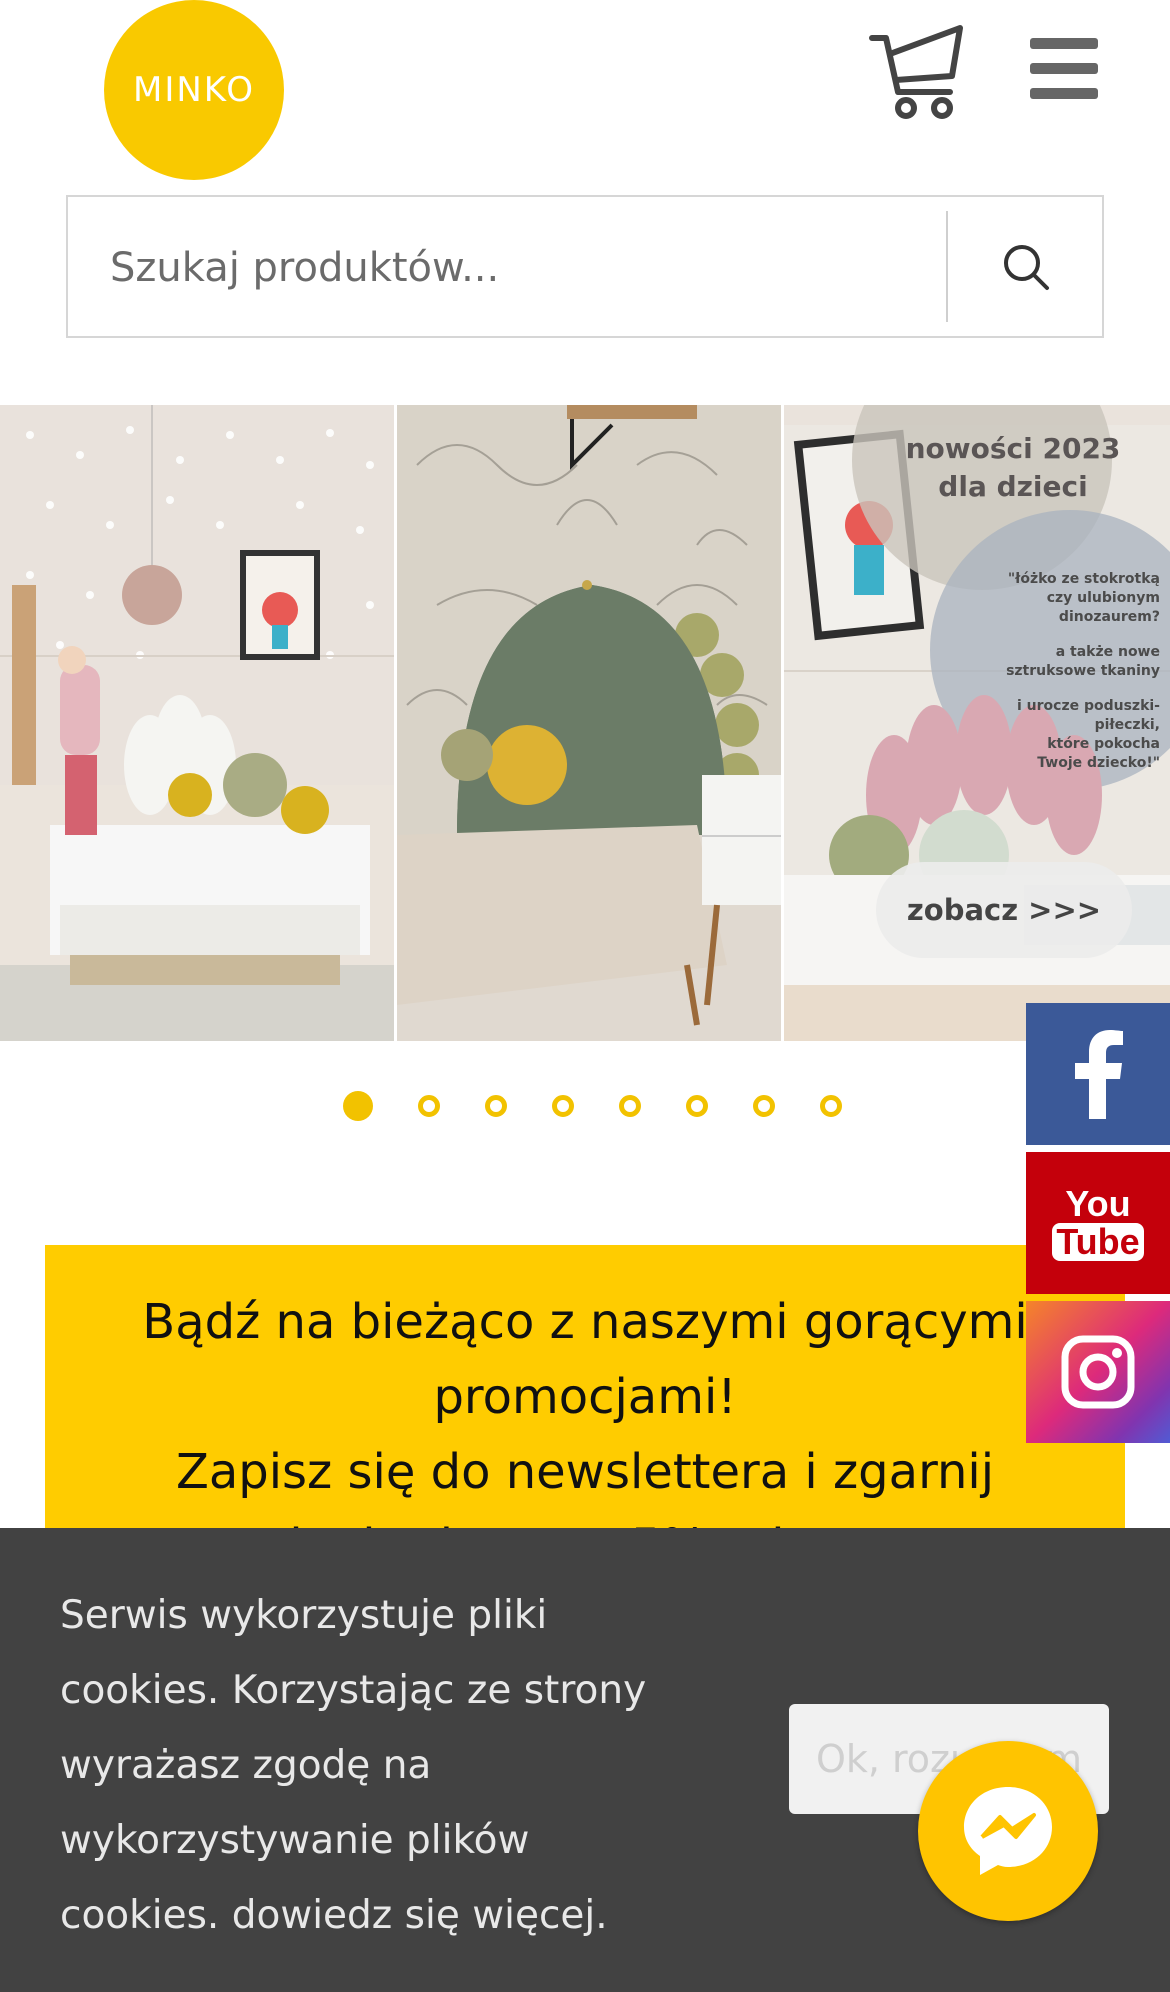 The image size is (1170, 1992). I want to click on slide-text-line: czy ulubionym dinozaurem?, so click(1103, 607).